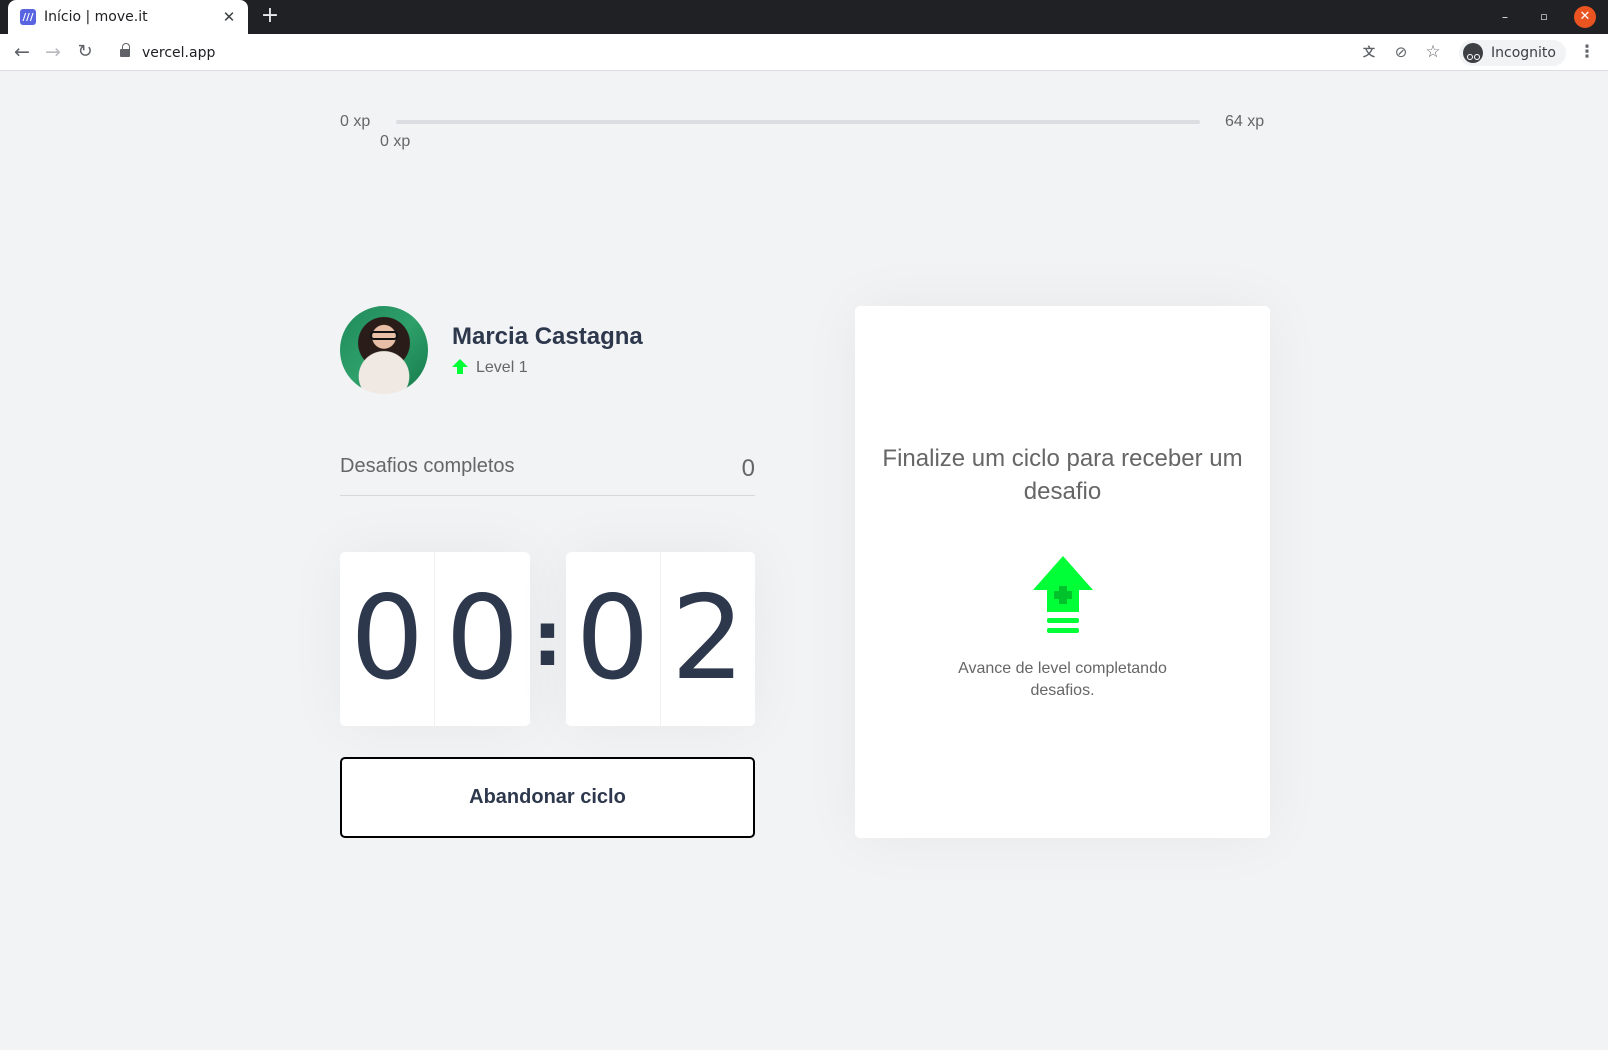 The height and width of the screenshot is (1050, 1608). I want to click on countdown-seconds: 0 2, so click(660, 639).